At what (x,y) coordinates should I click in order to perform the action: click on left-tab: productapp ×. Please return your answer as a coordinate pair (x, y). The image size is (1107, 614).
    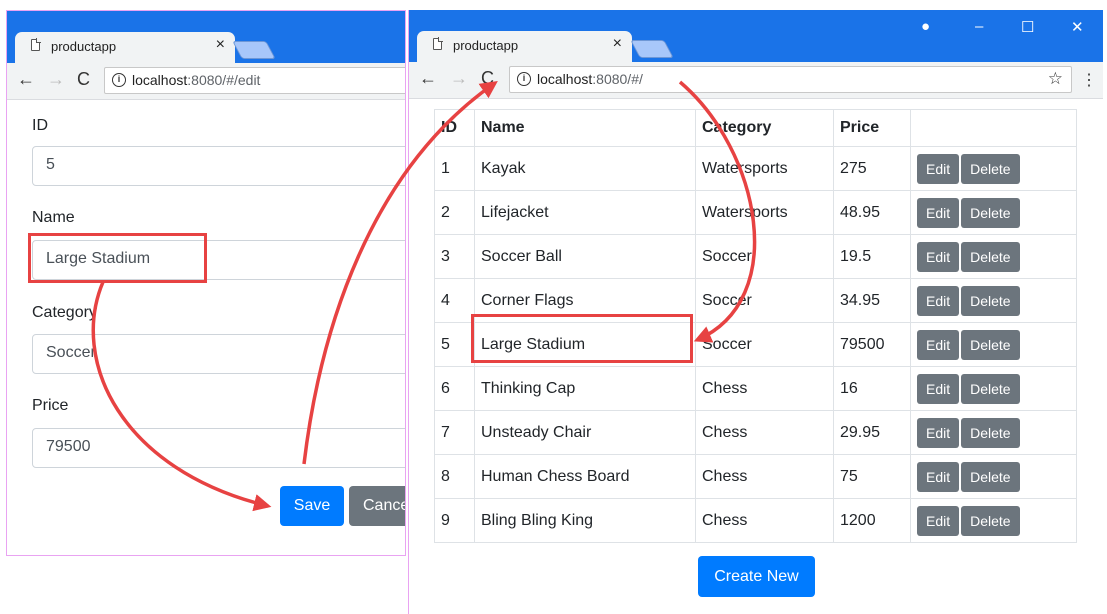
    Looking at the image, I should click on (125, 47).